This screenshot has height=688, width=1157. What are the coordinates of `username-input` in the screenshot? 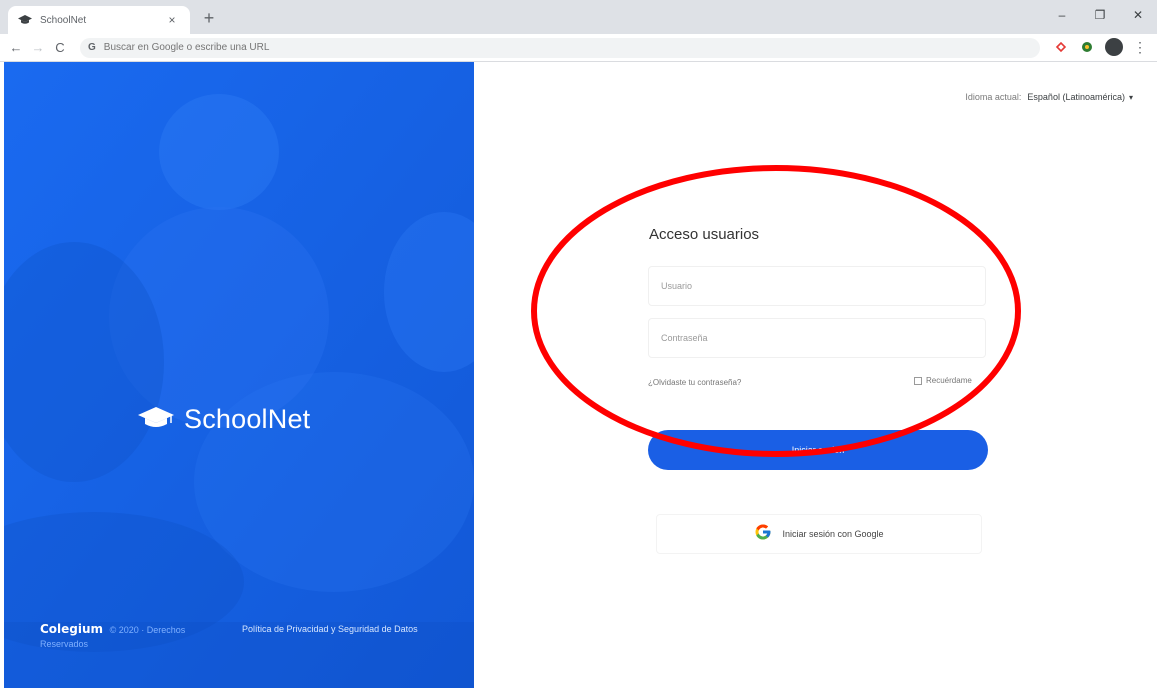 It's located at (817, 286).